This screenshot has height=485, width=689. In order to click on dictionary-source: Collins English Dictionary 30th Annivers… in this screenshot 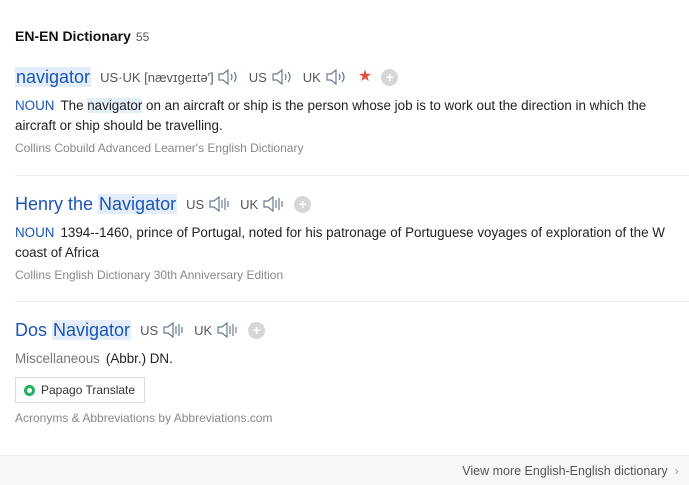, I will do `click(352, 275)`.